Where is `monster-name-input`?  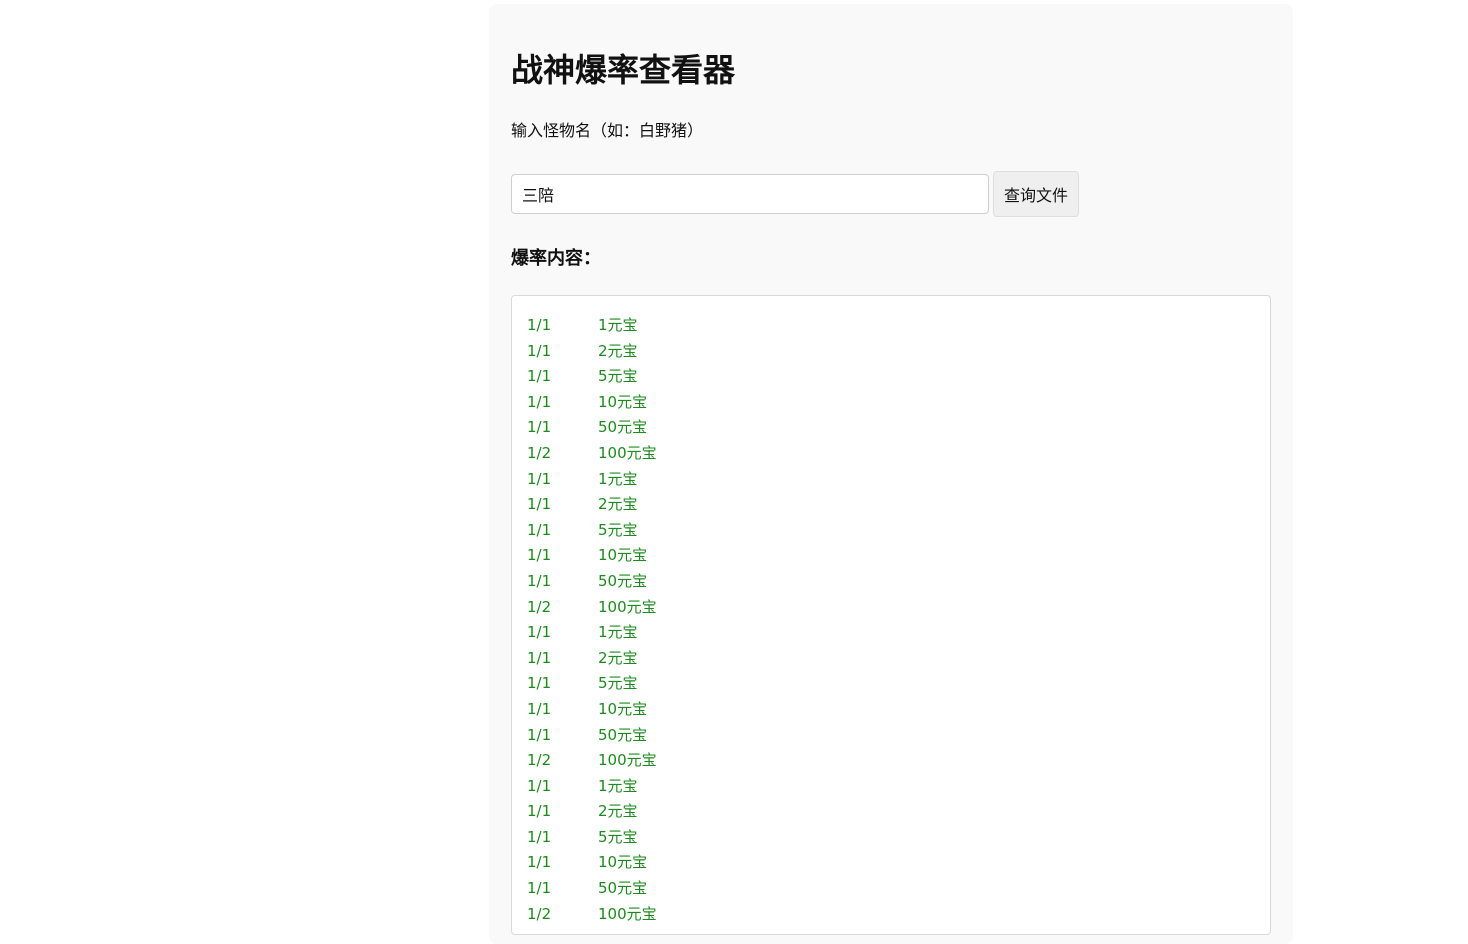
monster-name-input is located at coordinates (750, 194).